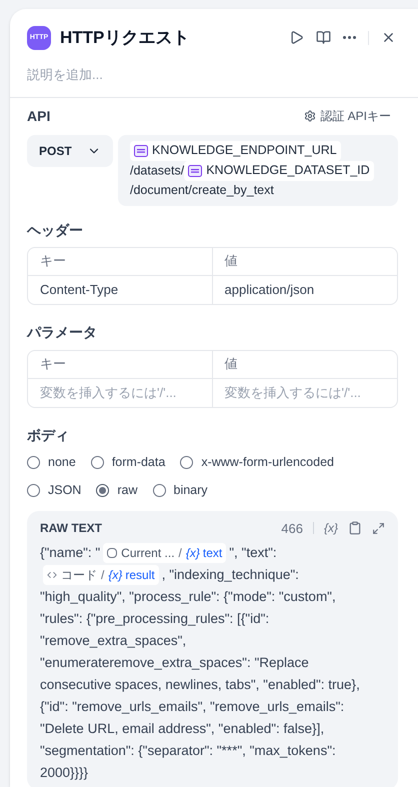 The height and width of the screenshot is (787, 418). What do you see at coordinates (70, 150) in the screenshot?
I see `method-select: POST` at bounding box center [70, 150].